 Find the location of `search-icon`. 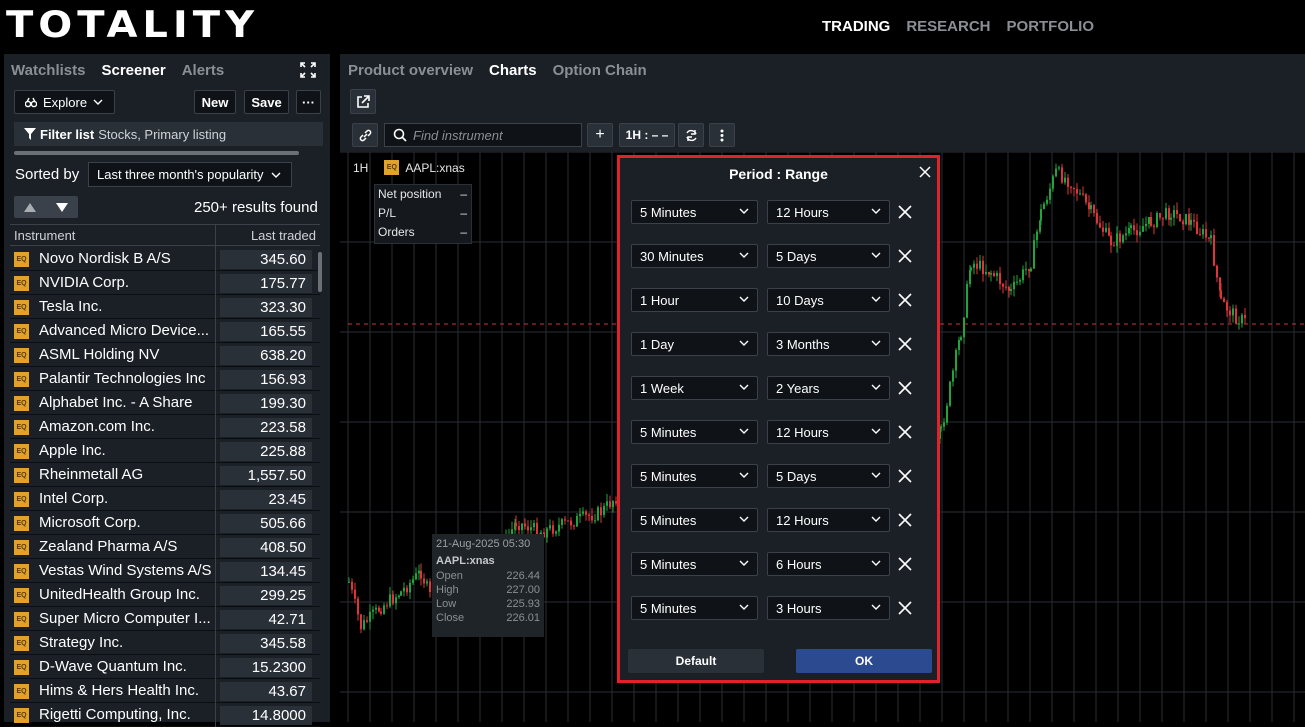

search-icon is located at coordinates (400, 135).